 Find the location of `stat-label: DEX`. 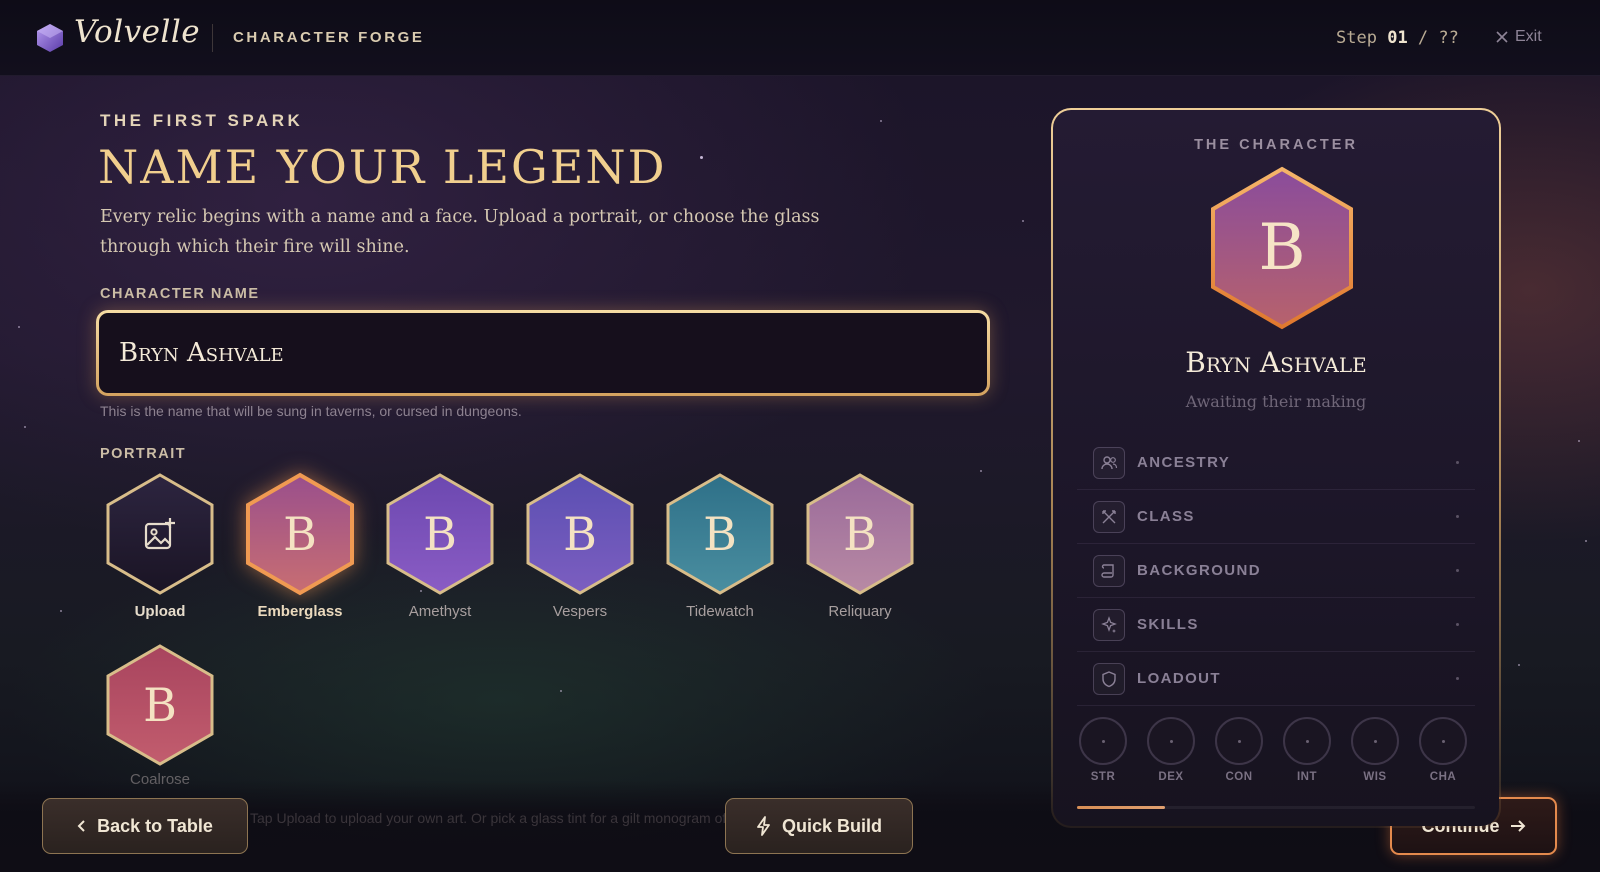

stat-label: DEX is located at coordinates (1171, 777).